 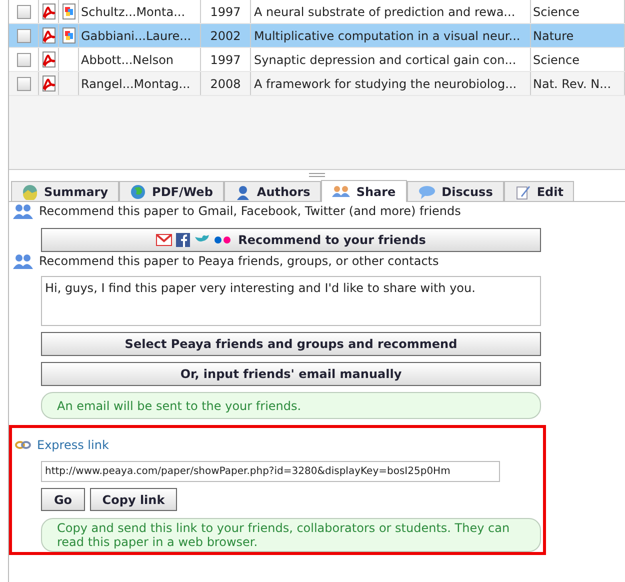 I want to click on go-button: Go, so click(x=63, y=499).